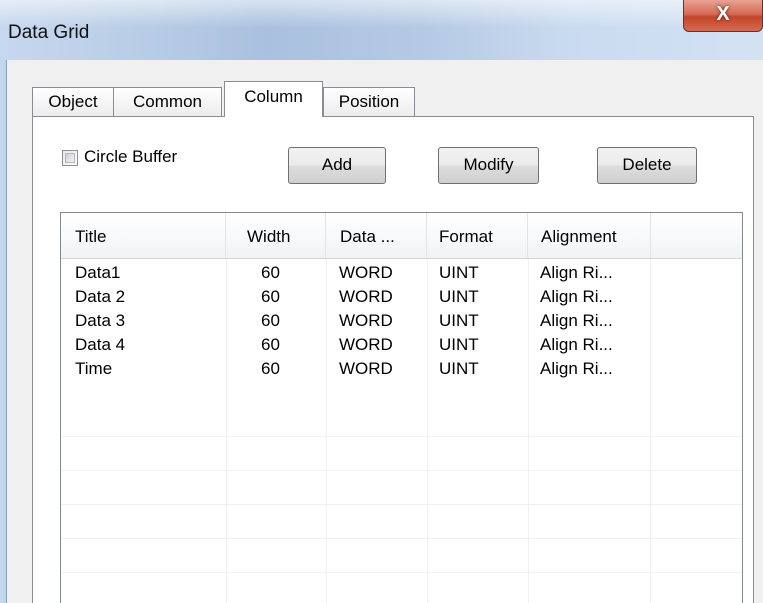  I want to click on title-bar: Data Grid X, so click(381, 30).